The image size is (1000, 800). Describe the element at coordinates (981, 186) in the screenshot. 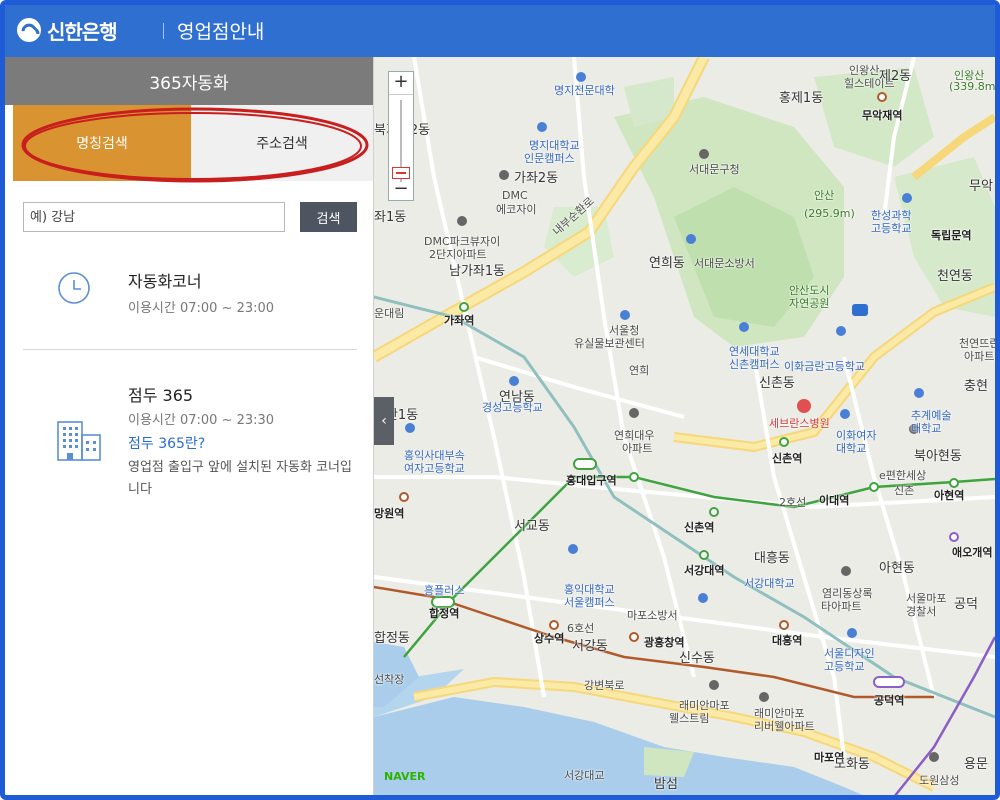

I see `map-label: 무악` at that location.